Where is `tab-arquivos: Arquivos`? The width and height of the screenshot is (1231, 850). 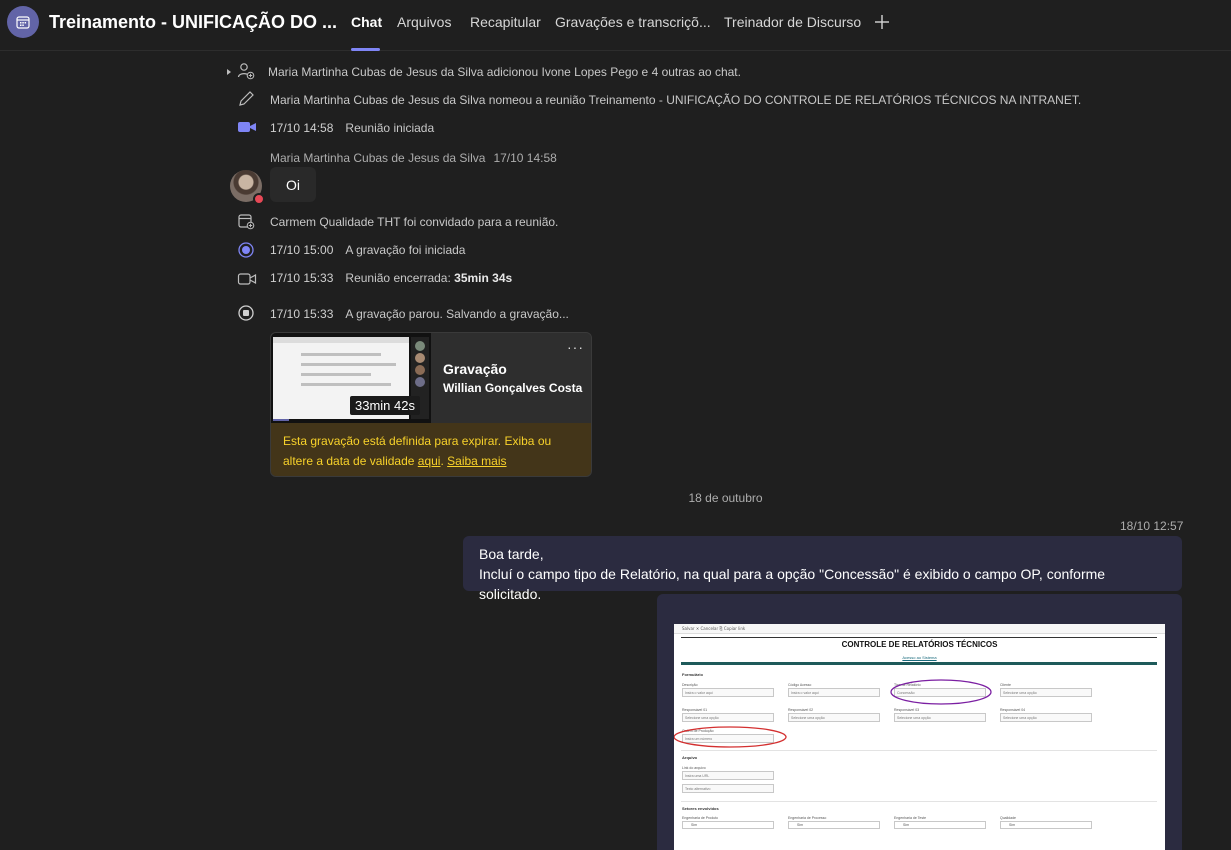 tab-arquivos: Arquivos is located at coordinates (424, 22).